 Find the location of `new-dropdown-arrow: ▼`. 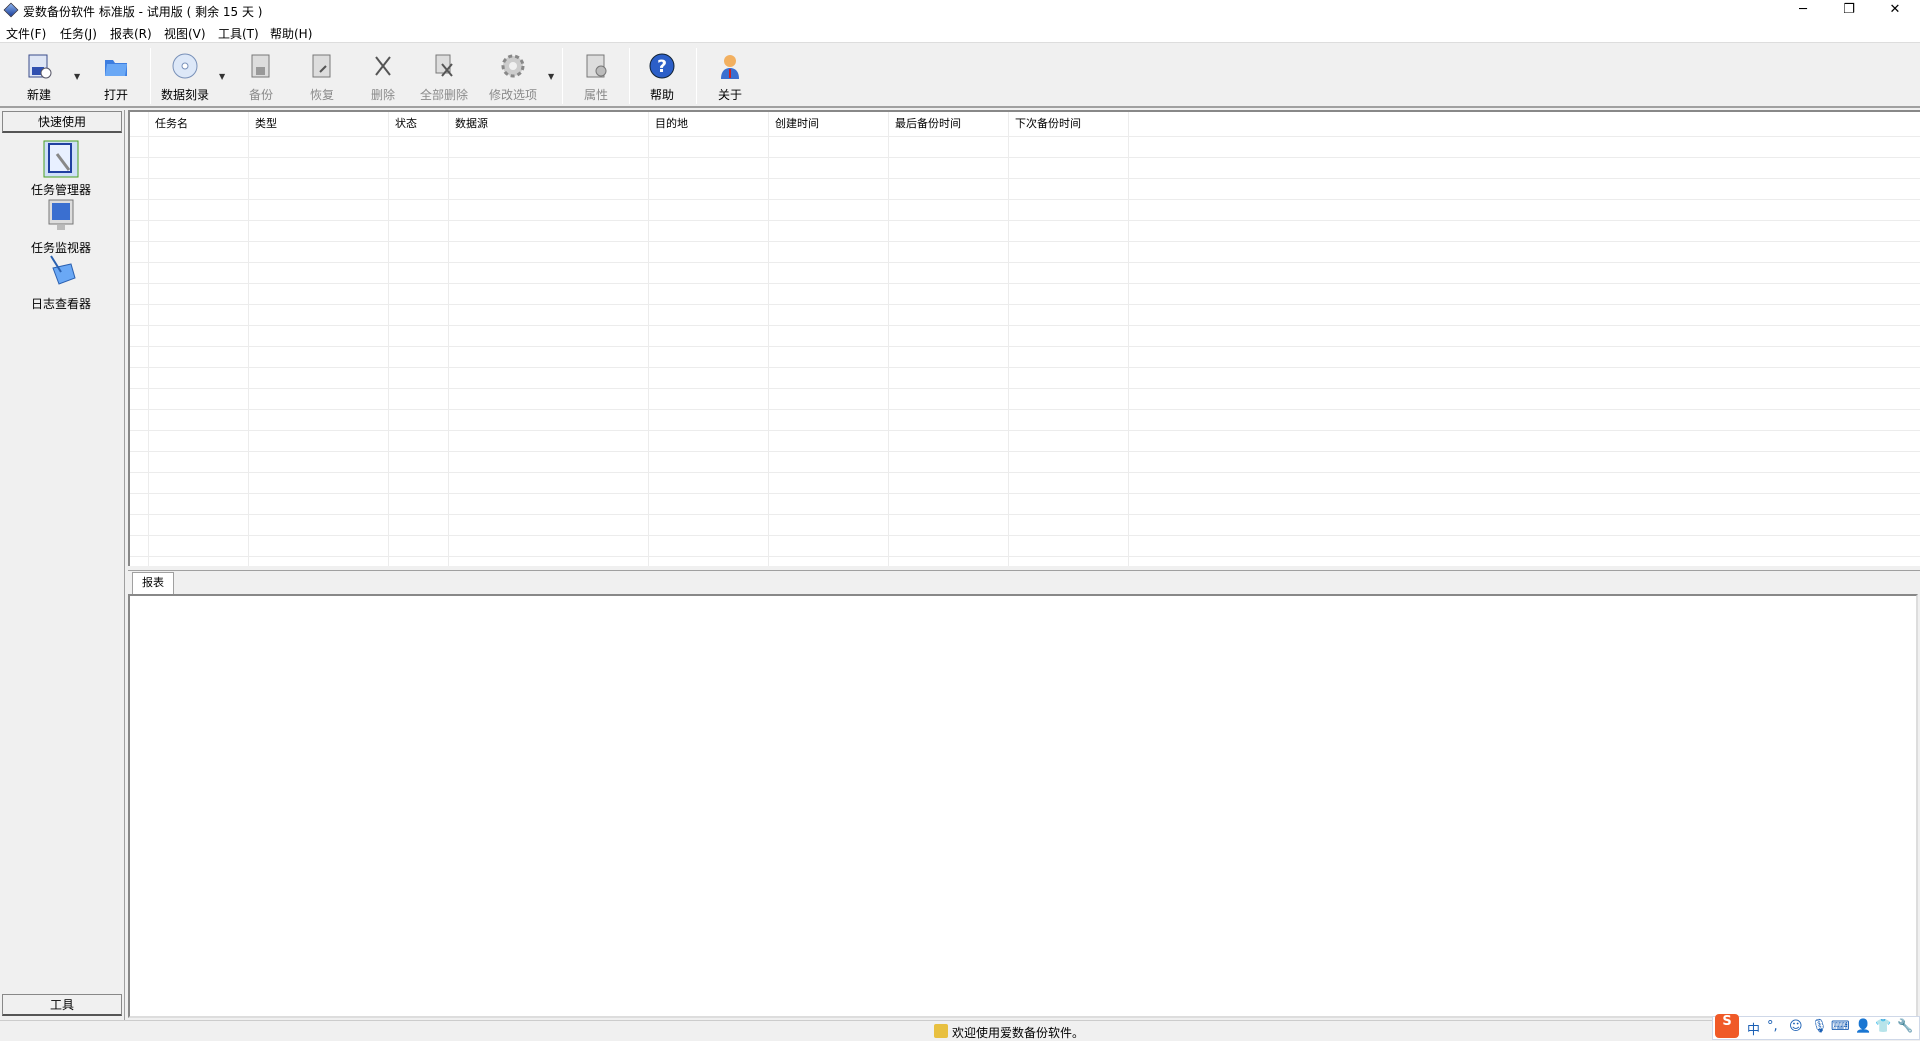

new-dropdown-arrow: ▼ is located at coordinates (79, 76).